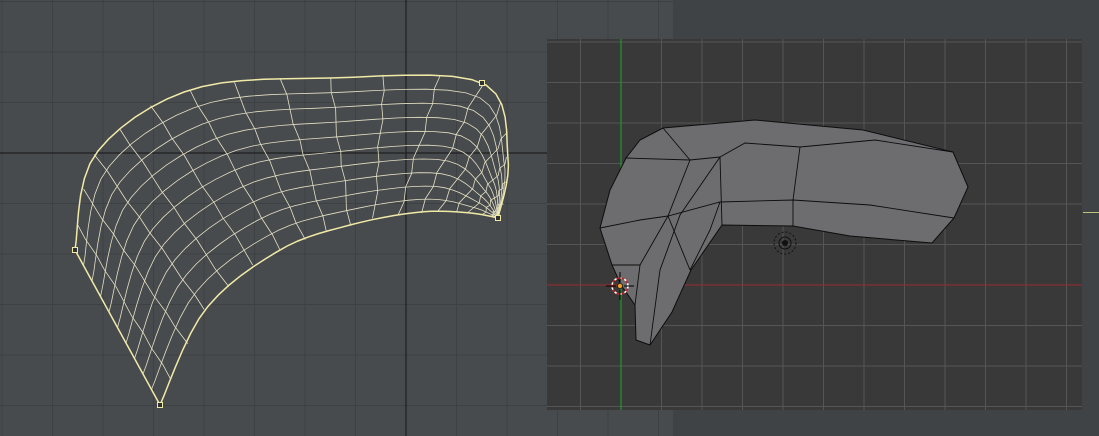  What do you see at coordinates (785, 243) in the screenshot?
I see `lamp-icon` at bounding box center [785, 243].